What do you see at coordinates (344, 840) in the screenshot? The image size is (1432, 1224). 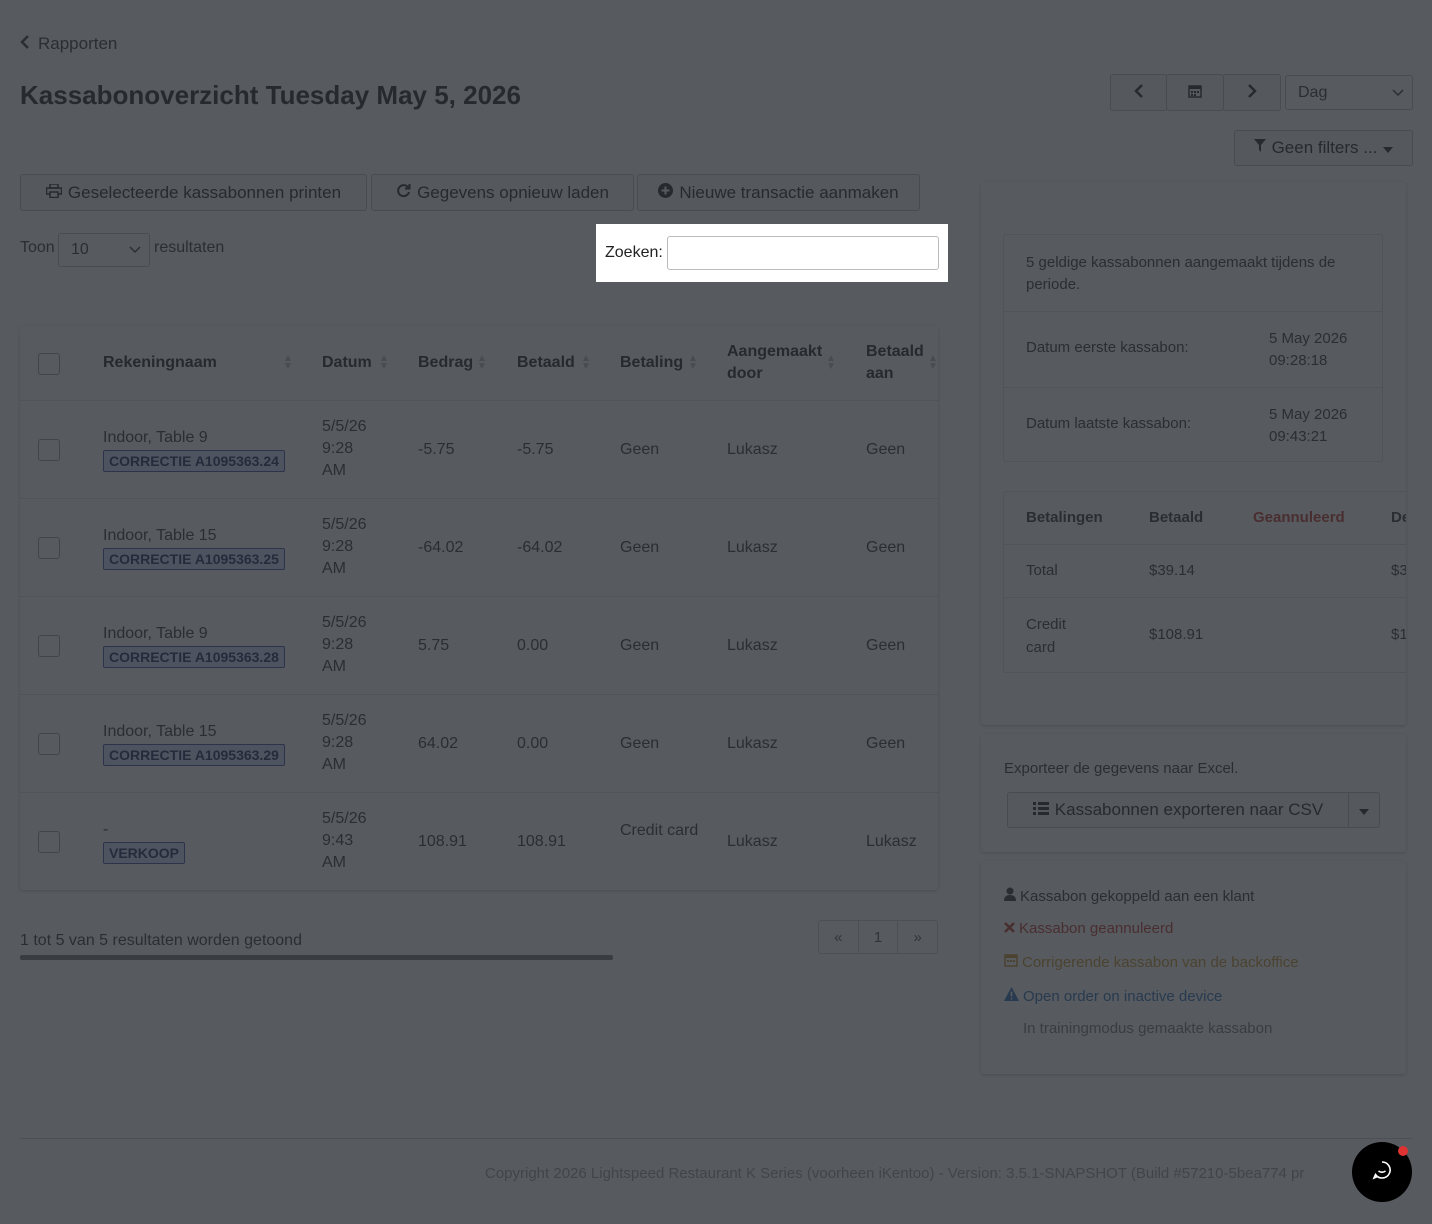 I see `cell-date: 5/5/26 9:43 AM` at bounding box center [344, 840].